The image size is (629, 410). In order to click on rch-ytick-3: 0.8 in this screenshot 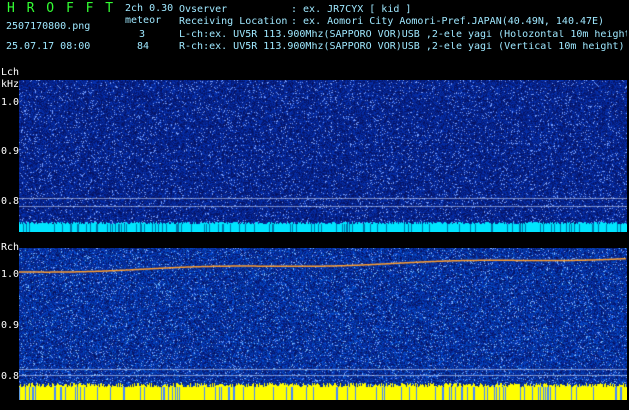, I will do `click(10, 376)`.